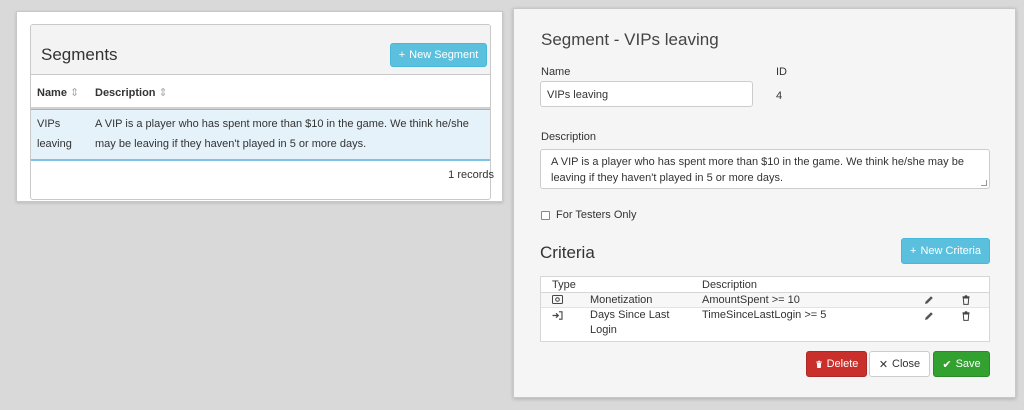 The image size is (1024, 410). I want to click on close-icon: ✕, so click(883, 364).